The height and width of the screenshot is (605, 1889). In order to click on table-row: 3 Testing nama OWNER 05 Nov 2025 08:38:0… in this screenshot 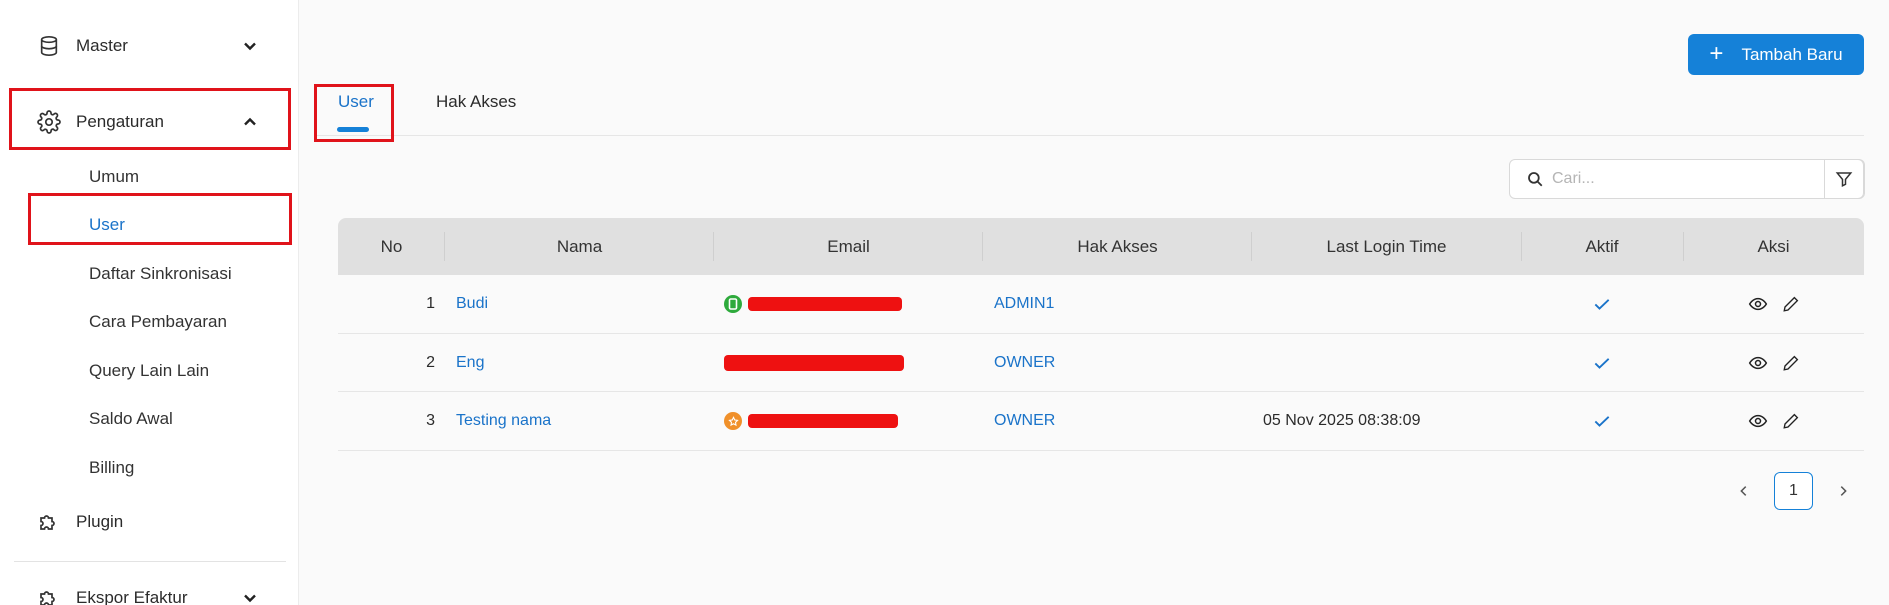, I will do `click(1101, 421)`.